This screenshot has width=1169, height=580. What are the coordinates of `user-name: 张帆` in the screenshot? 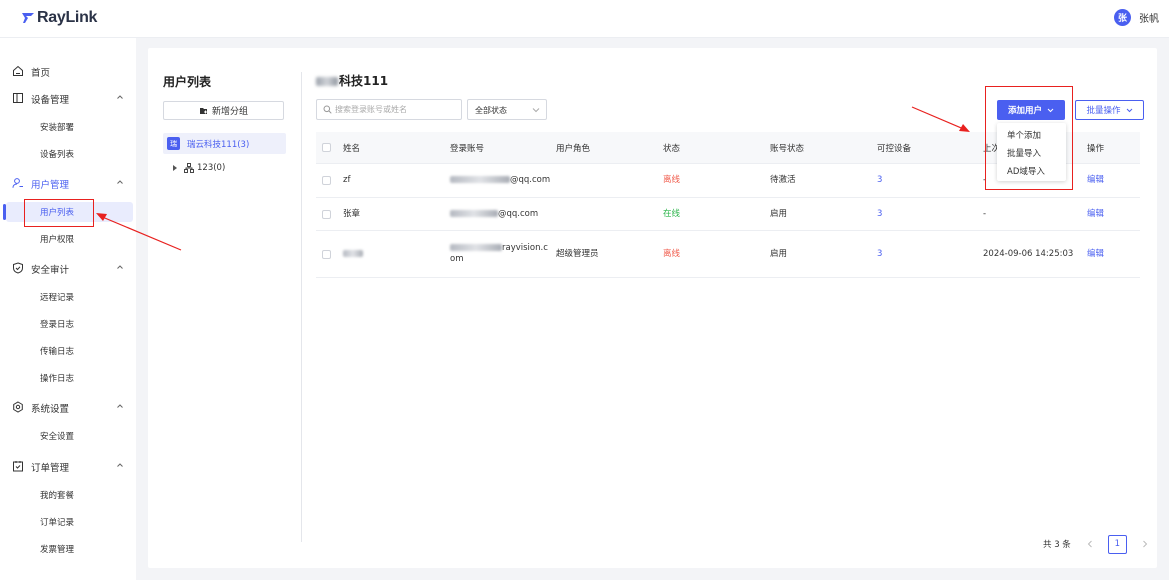 It's located at (1149, 17).